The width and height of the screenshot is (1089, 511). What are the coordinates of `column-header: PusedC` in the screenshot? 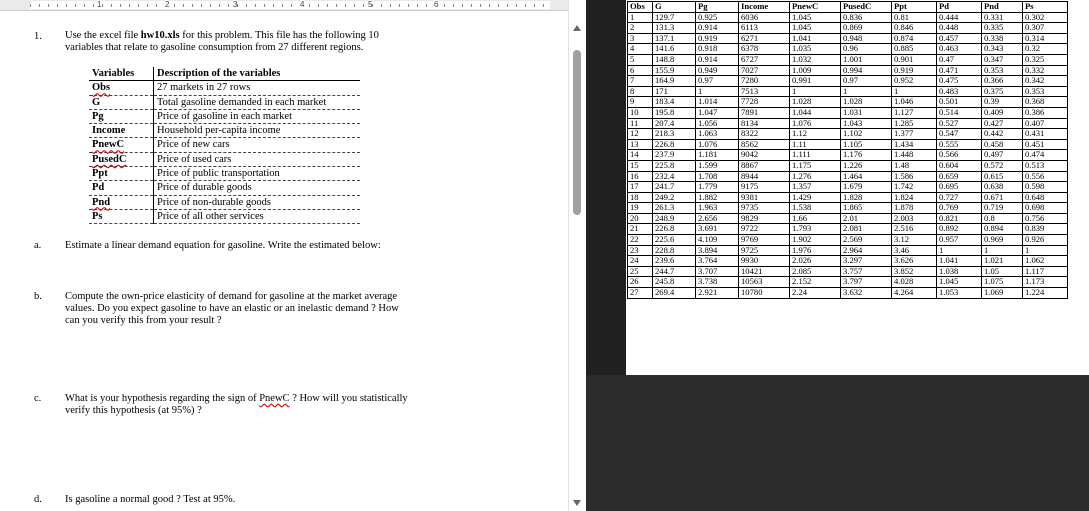 It's located at (866, 7).